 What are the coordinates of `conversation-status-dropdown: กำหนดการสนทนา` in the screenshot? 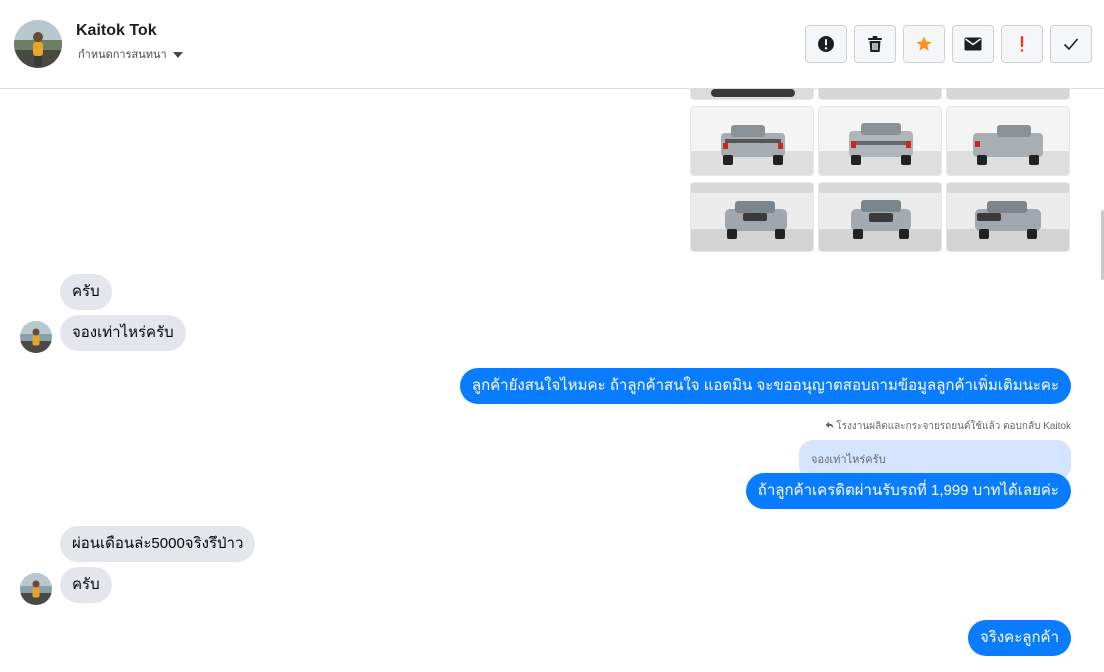 It's located at (130, 54).